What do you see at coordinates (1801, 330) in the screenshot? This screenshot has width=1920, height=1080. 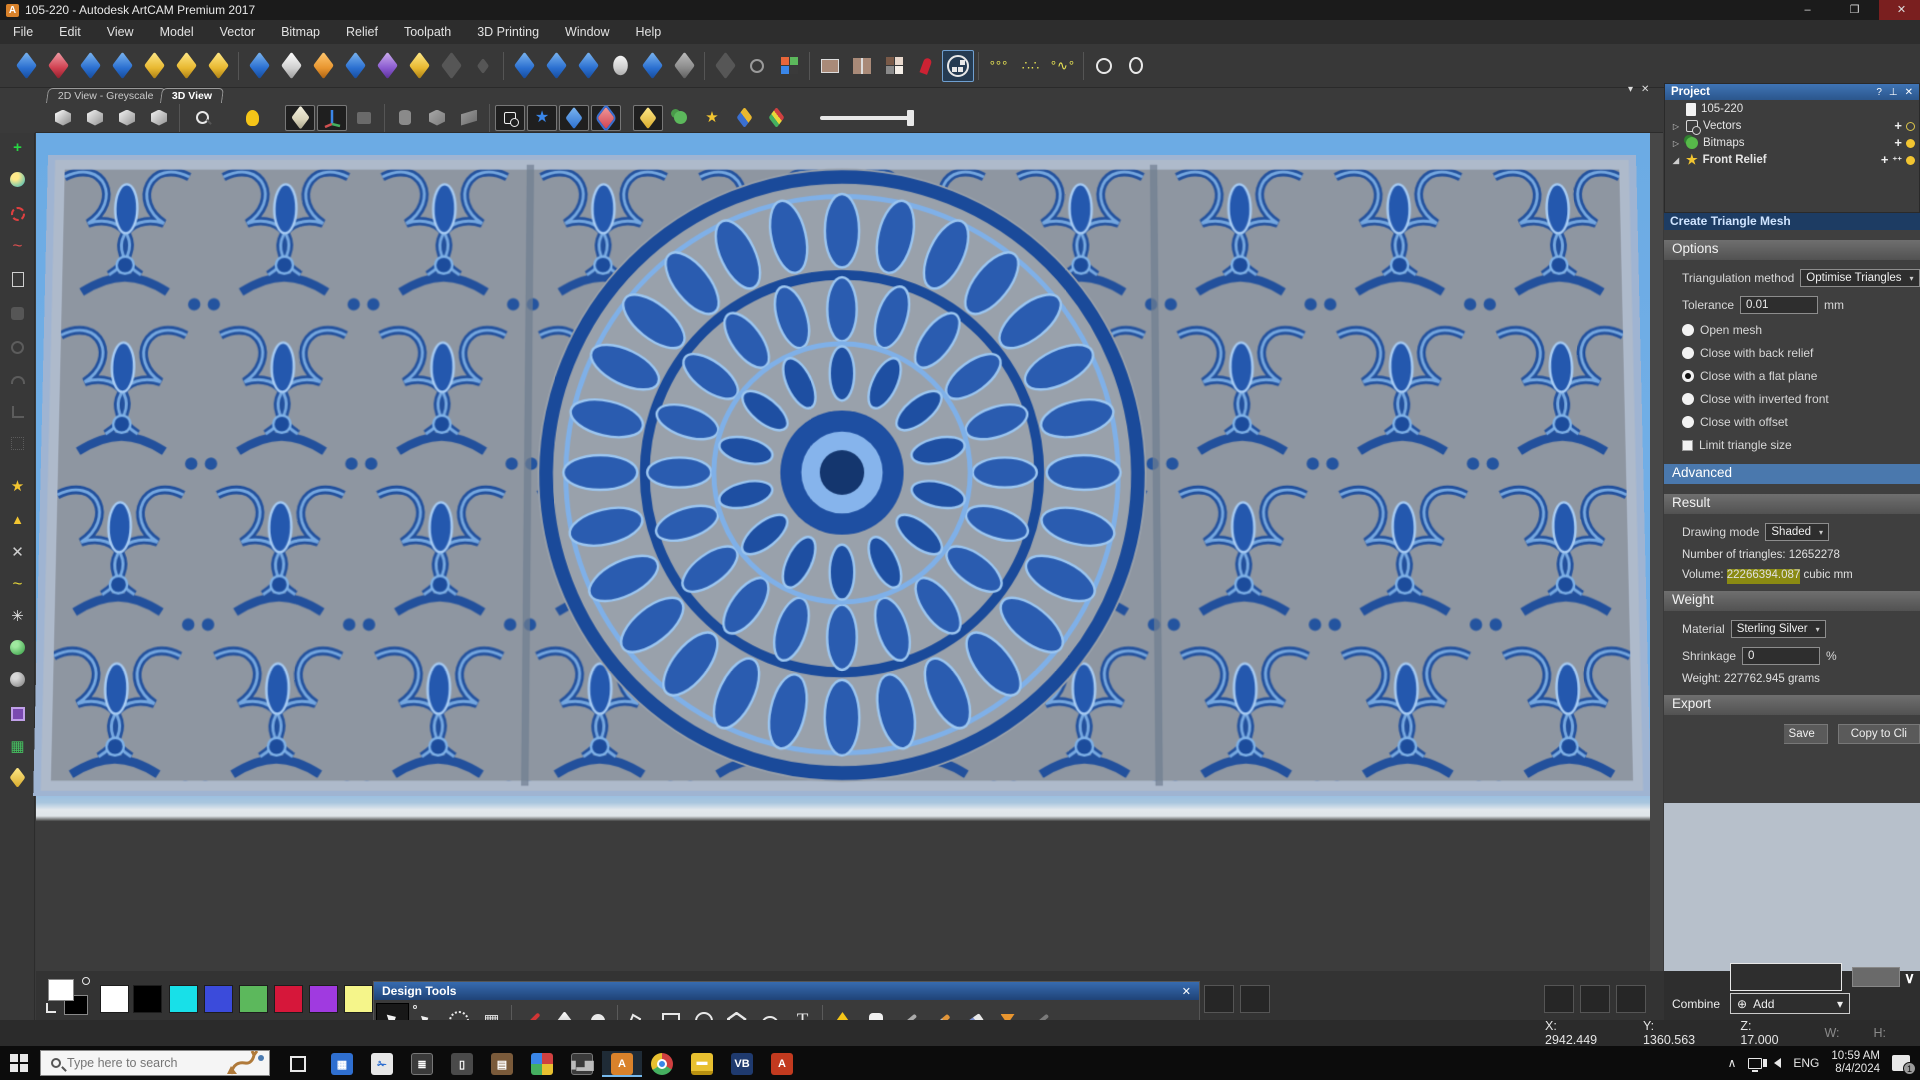 I see `radio-open-mesh: Open mesh` at bounding box center [1801, 330].